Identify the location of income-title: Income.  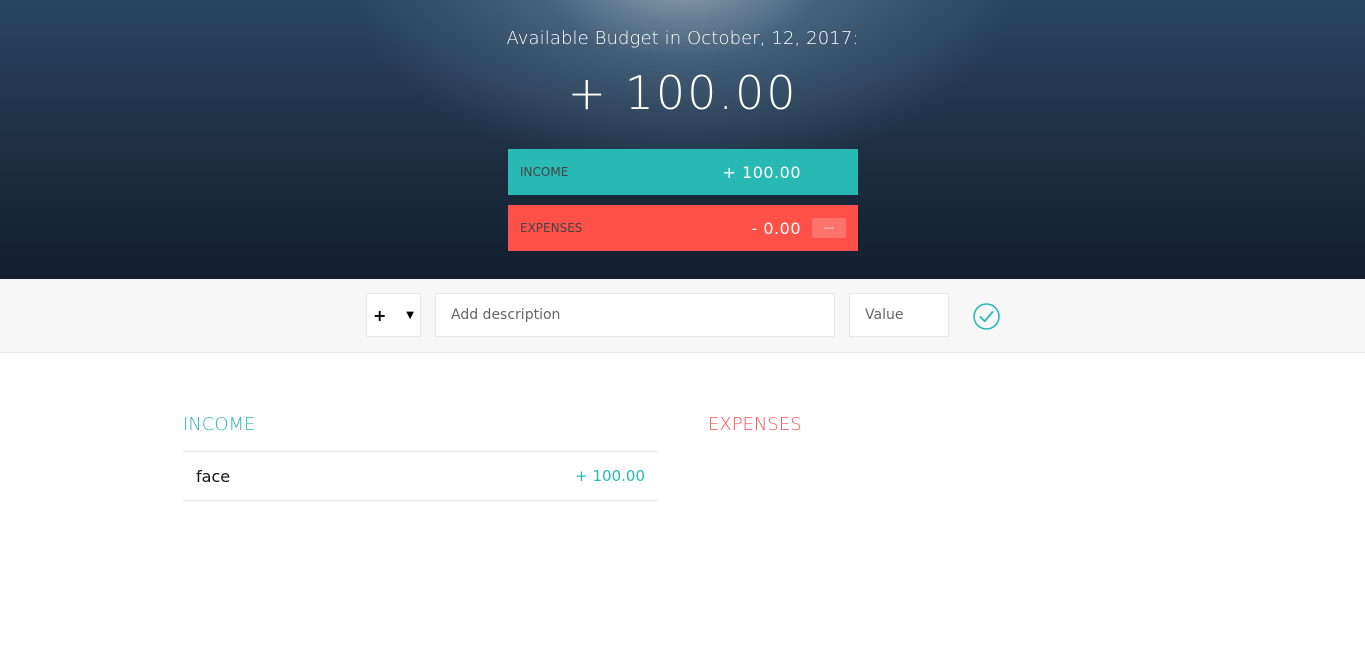
(219, 424).